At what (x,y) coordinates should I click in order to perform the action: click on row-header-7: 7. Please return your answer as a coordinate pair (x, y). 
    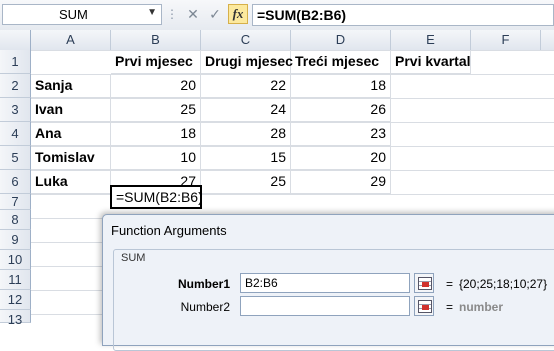
    Looking at the image, I should click on (15, 202).